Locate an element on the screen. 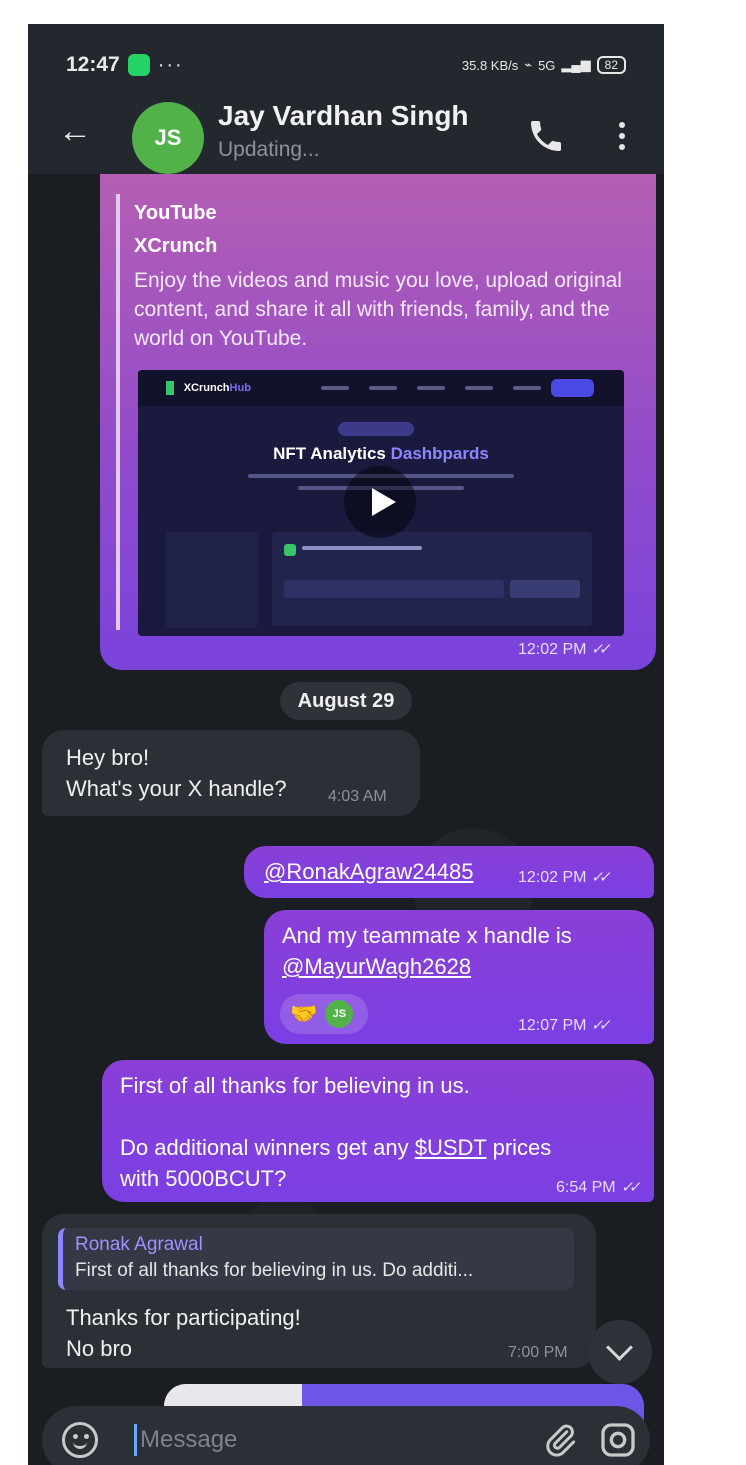 The height and width of the screenshot is (1465, 746). thumbnail-logo-icon is located at coordinates (170, 388).